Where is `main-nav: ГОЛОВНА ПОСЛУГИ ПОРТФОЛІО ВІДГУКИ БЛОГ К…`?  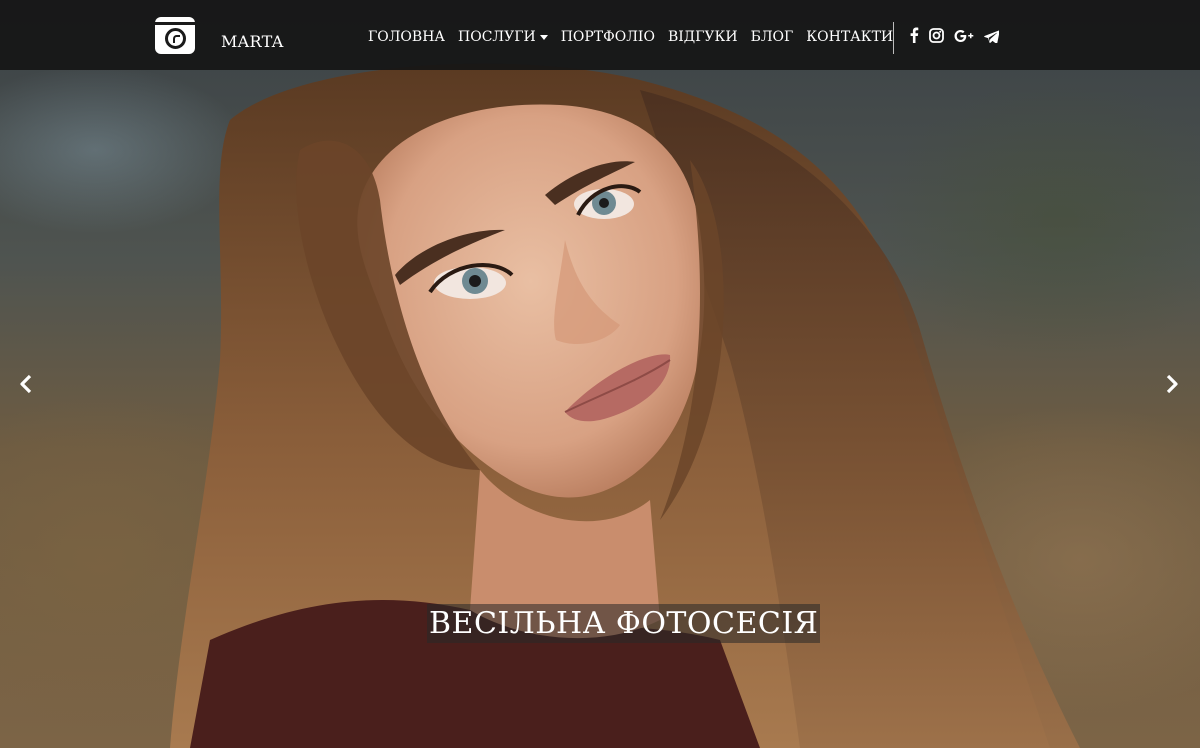 main-nav: ГОЛОВНА ПОСЛУГИ ПОРТФОЛІО ВІДГУКИ БЛОГ К… is located at coordinates (630, 37).